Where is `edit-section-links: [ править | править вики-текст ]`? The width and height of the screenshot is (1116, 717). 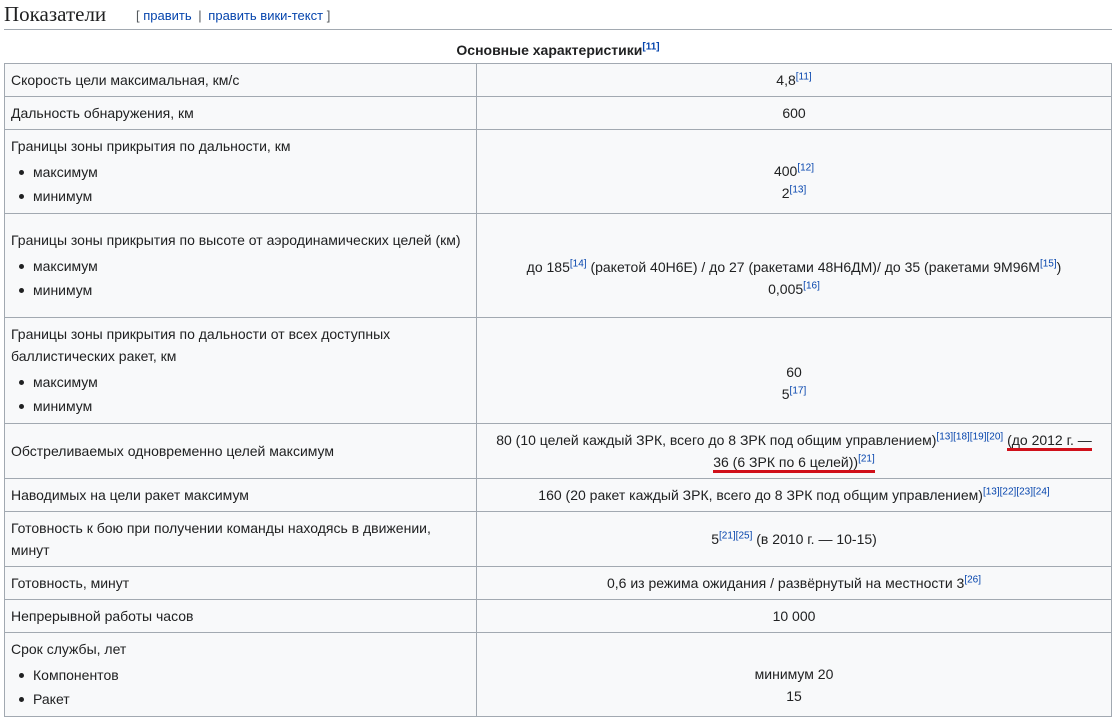 edit-section-links: [ править | править вики-текст ] is located at coordinates (233, 15).